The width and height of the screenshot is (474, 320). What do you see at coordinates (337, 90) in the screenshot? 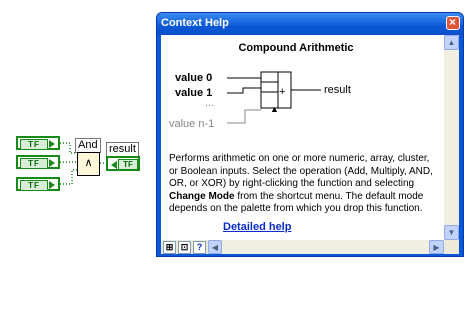
I see `output-result: result` at bounding box center [337, 90].